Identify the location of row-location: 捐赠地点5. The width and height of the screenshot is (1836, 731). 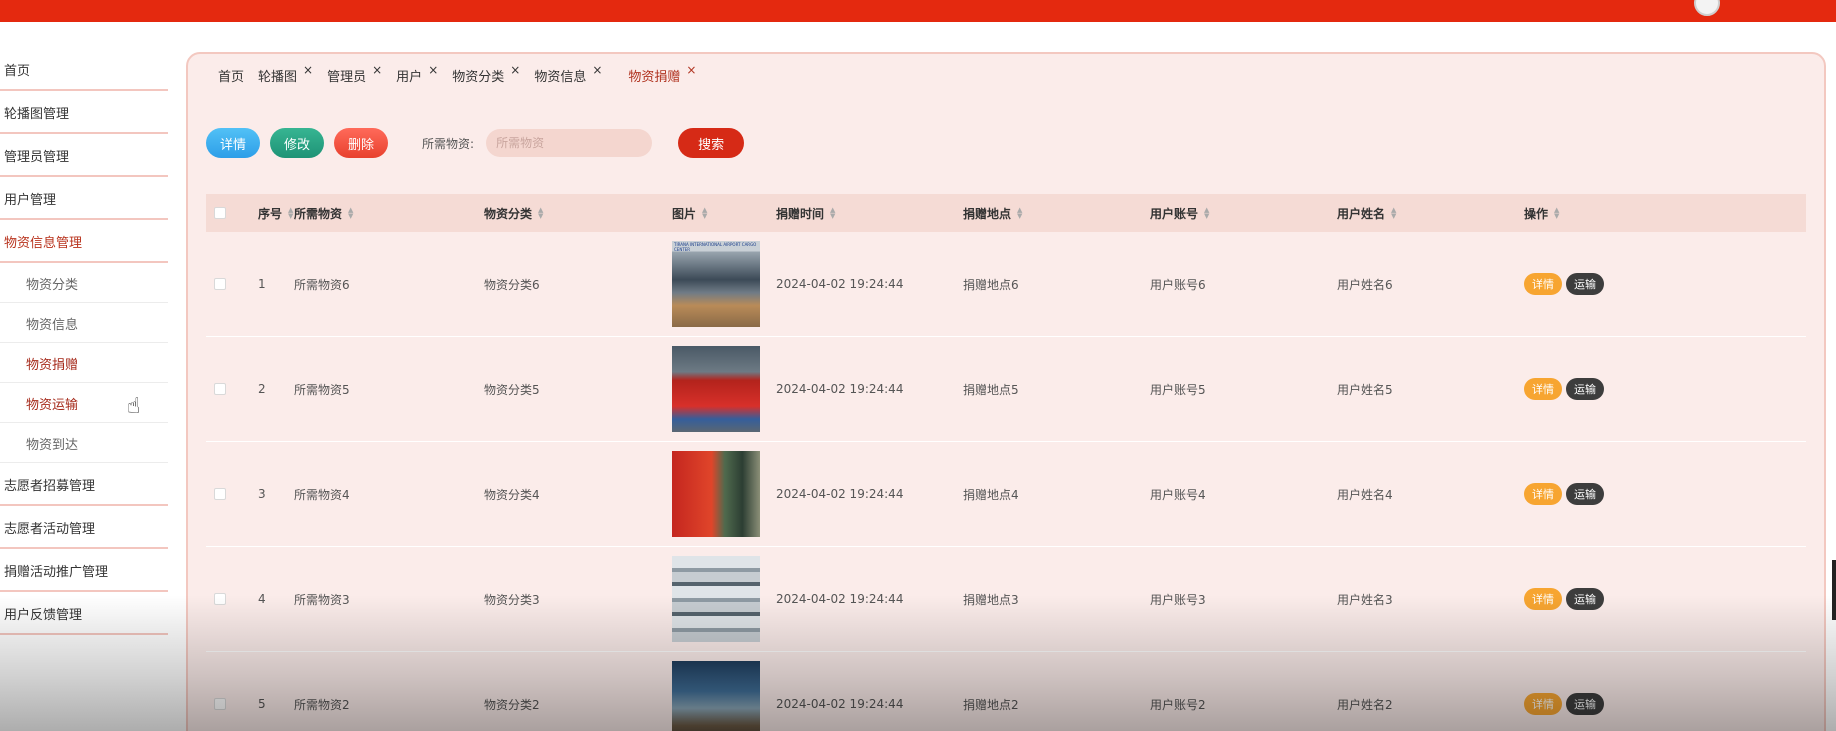
(991, 389).